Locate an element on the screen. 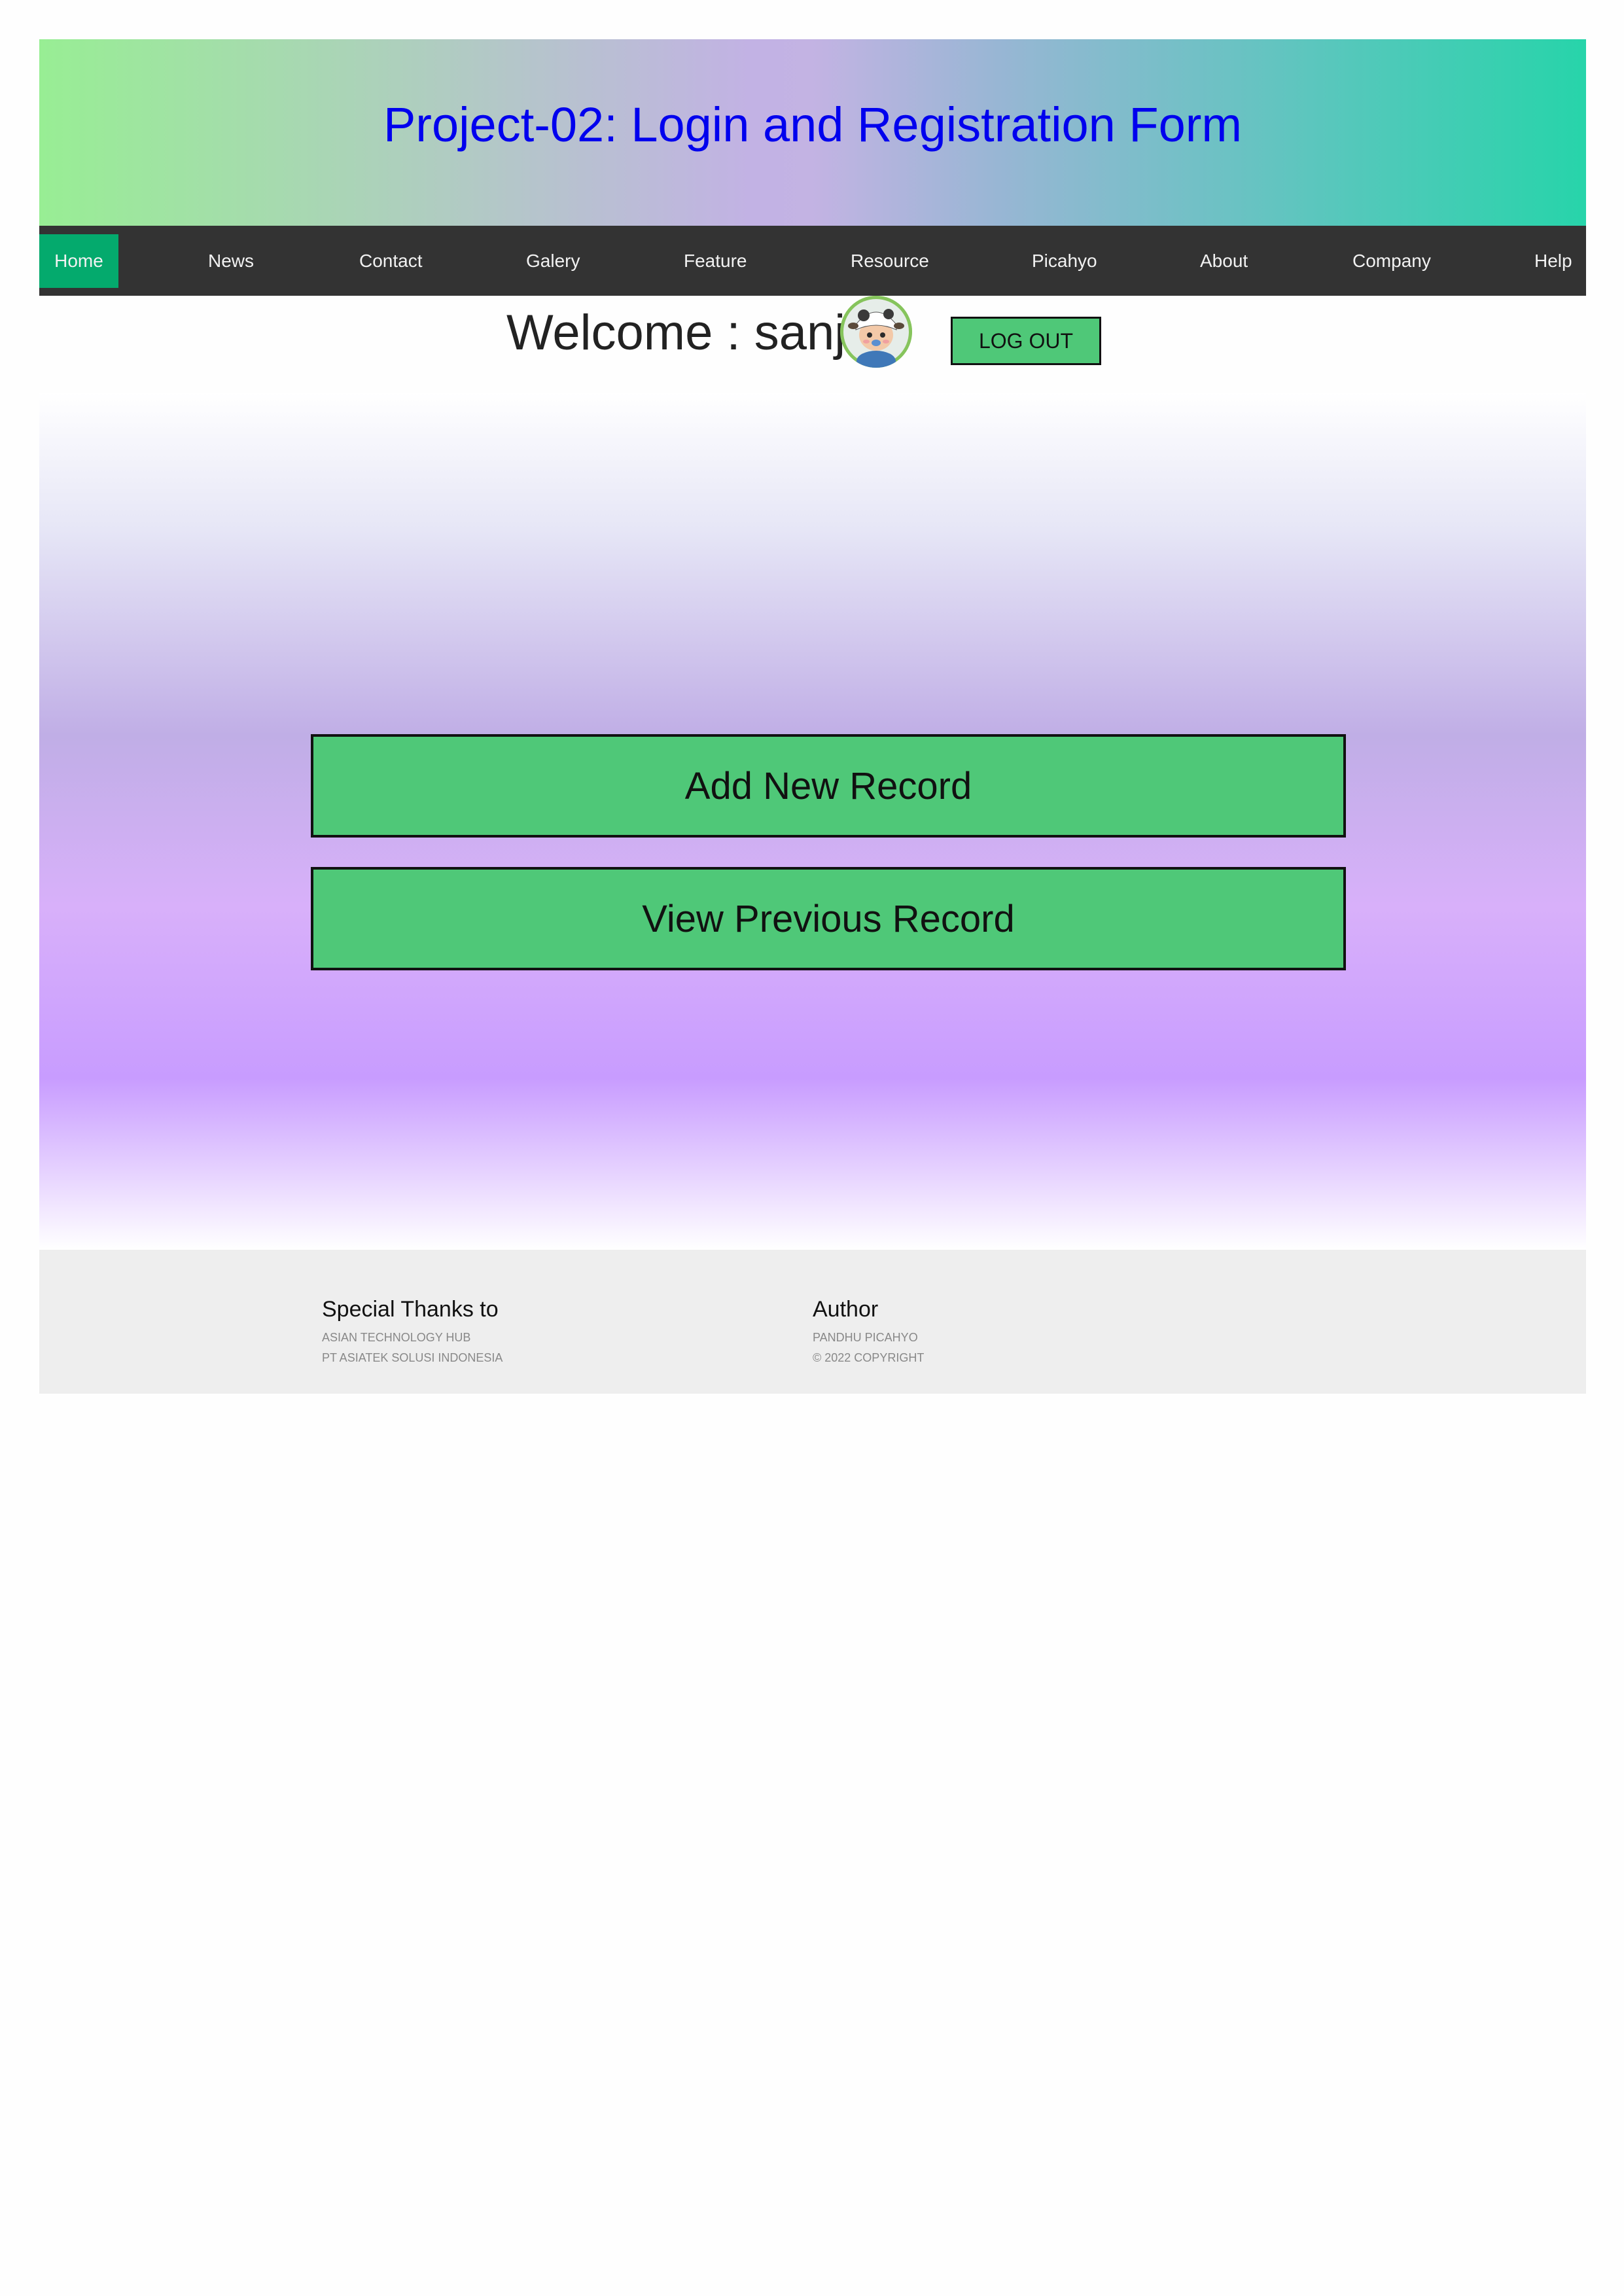 Image resolution: width=1624 pixels, height=2296 pixels. footer-thanks-line: PT ASIATEK SOLUSI INDONESIA is located at coordinates (412, 1358).